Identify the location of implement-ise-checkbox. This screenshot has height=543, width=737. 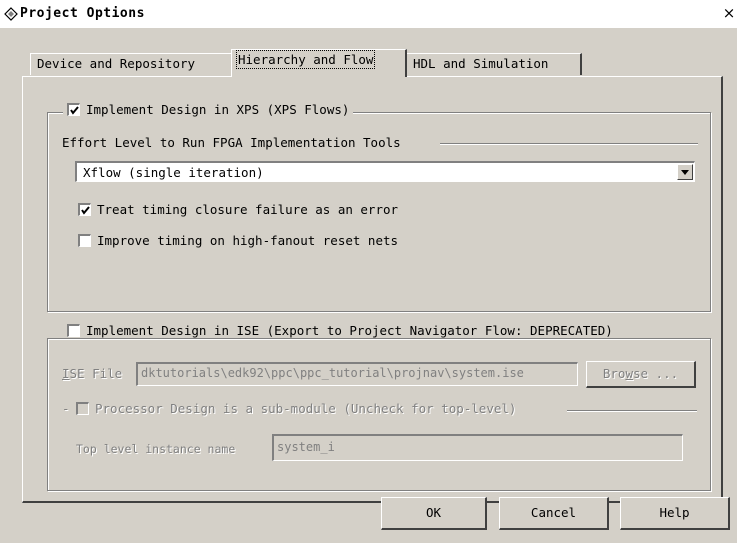
(73, 330).